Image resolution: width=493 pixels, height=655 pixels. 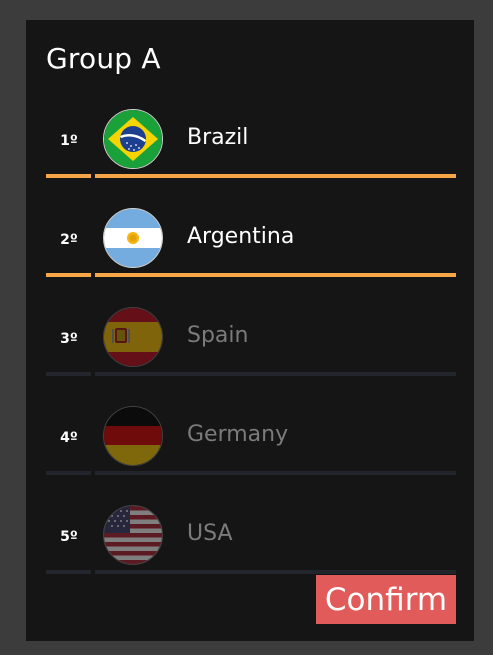 I want to click on rank-label: 2º, so click(x=69, y=240).